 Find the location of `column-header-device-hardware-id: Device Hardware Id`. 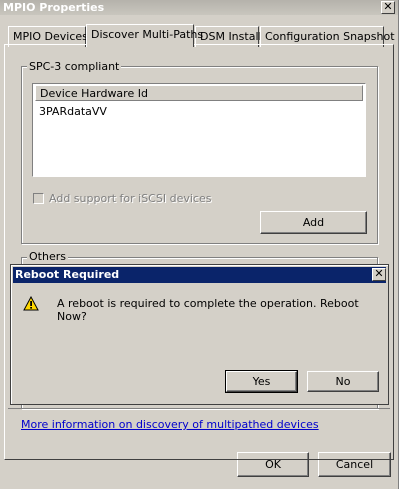

column-header-device-hardware-id: Device Hardware Id is located at coordinates (199, 93).